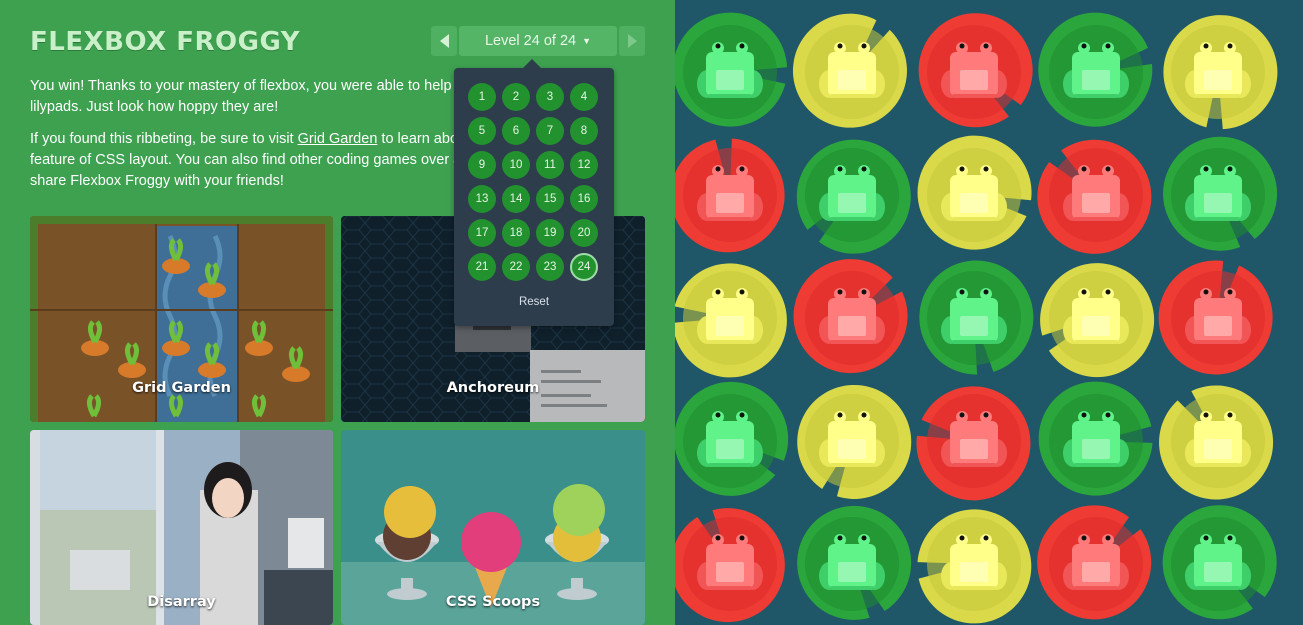 Image resolution: width=1303 pixels, height=625 pixels. Describe the element at coordinates (516, 233) in the screenshot. I see `level-button-18: 18` at that location.